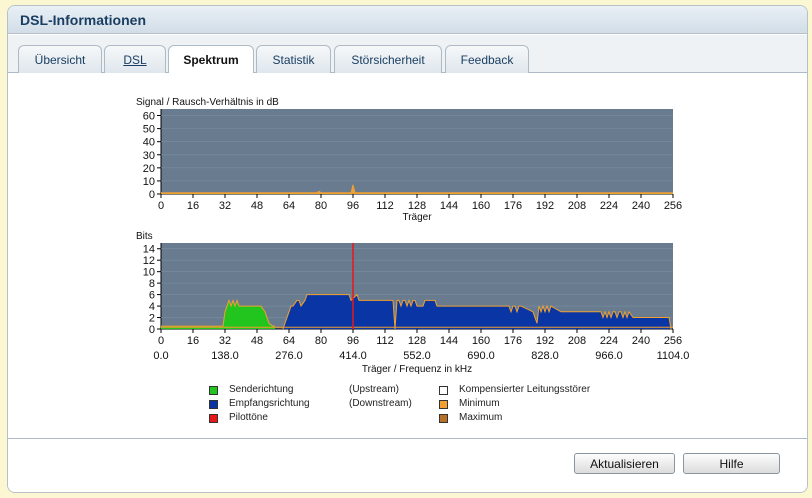 The height and width of the screenshot is (498, 812). What do you see at coordinates (248, 417) in the screenshot?
I see `legend-pilot-label: Pilottöne` at bounding box center [248, 417].